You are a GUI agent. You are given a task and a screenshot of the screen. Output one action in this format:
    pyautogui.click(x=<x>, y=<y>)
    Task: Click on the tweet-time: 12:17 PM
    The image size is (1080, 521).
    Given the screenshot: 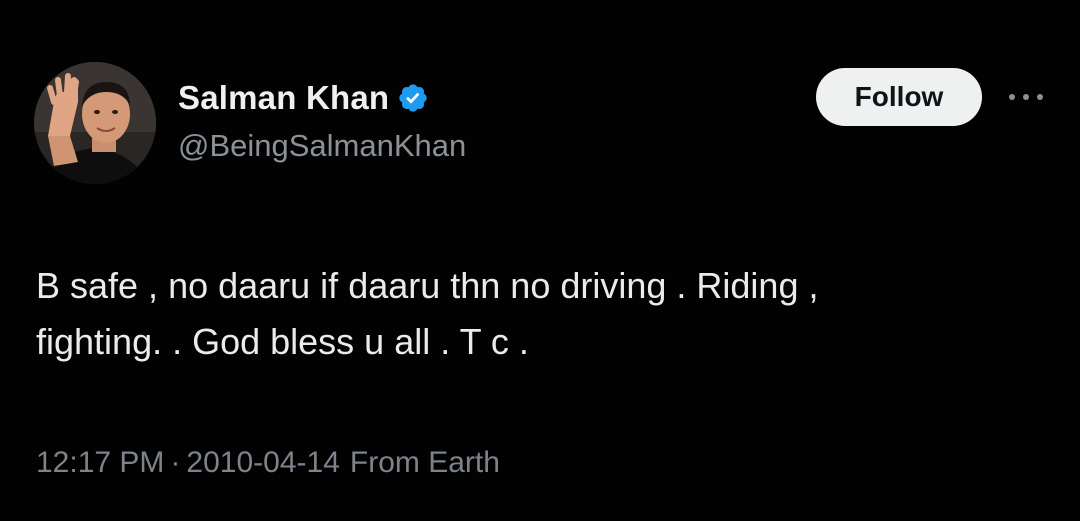 What is the action you would take?
    pyautogui.click(x=100, y=463)
    